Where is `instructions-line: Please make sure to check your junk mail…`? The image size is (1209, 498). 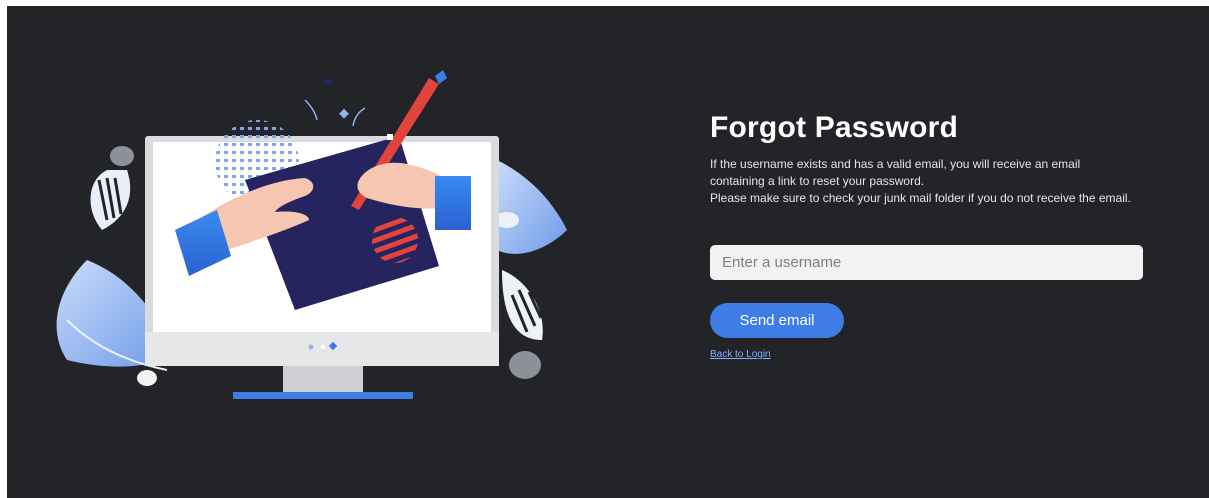 instructions-line: Please make sure to check your junk mail… is located at coordinates (920, 198).